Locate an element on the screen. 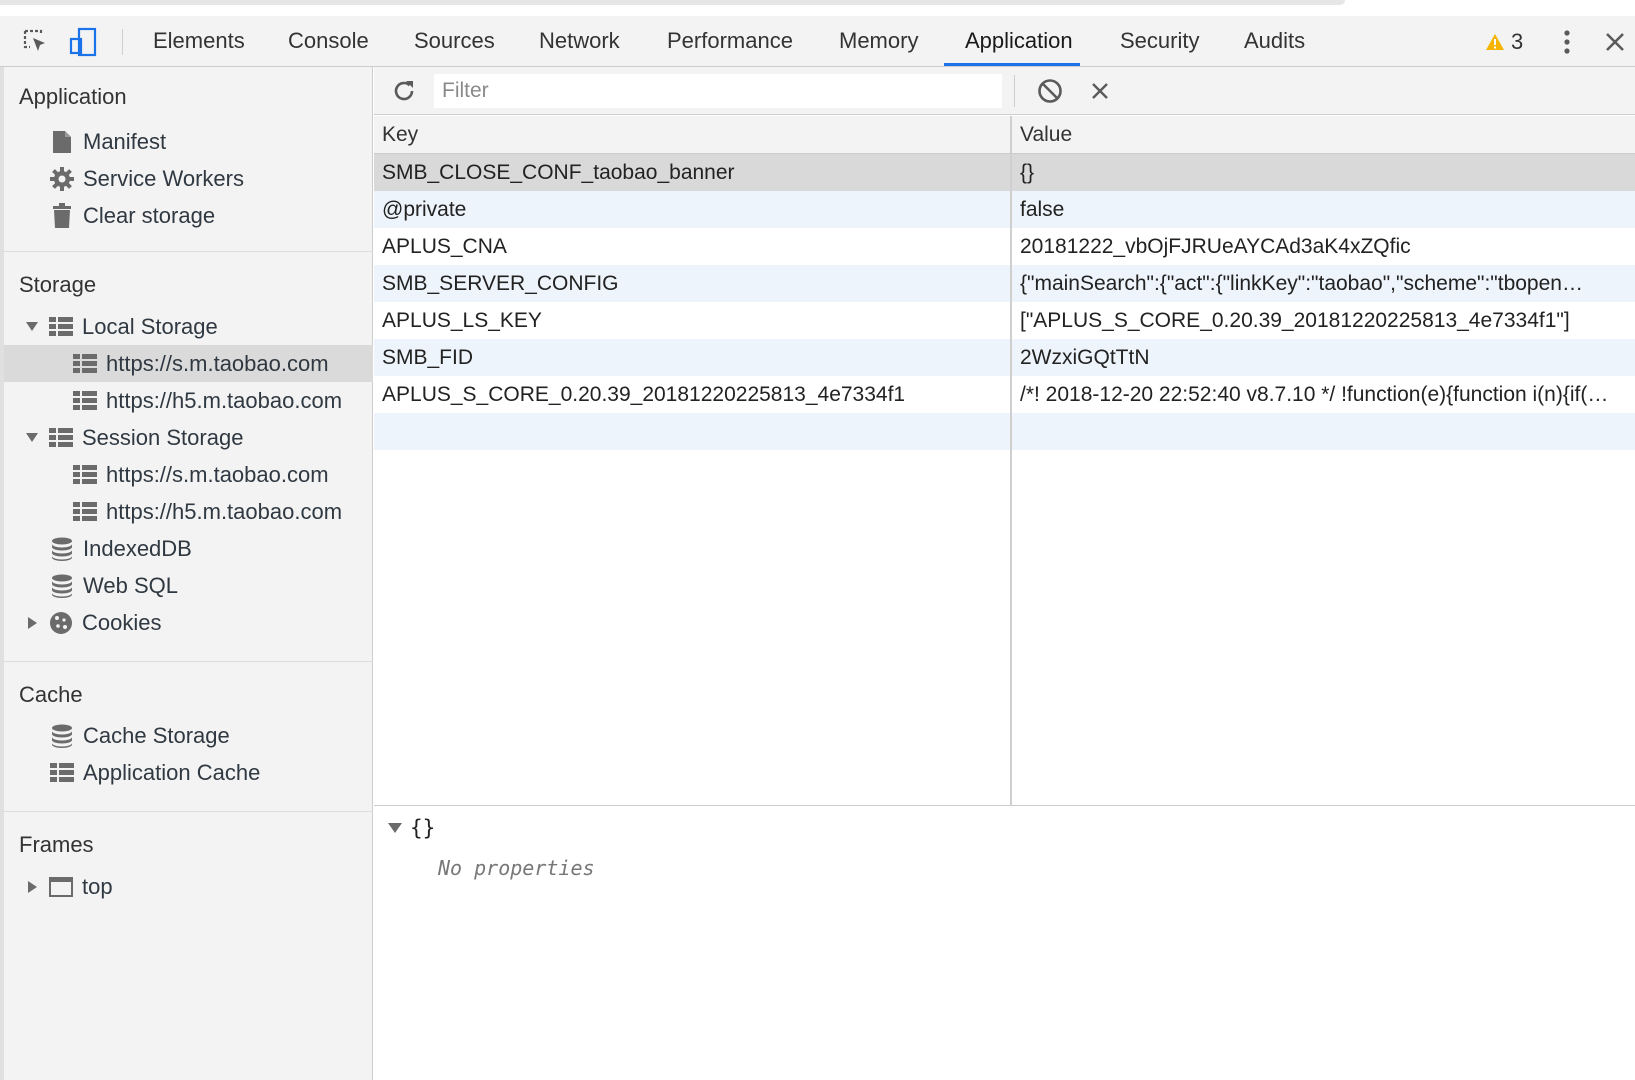  preview-object-label: {} is located at coordinates (423, 828).